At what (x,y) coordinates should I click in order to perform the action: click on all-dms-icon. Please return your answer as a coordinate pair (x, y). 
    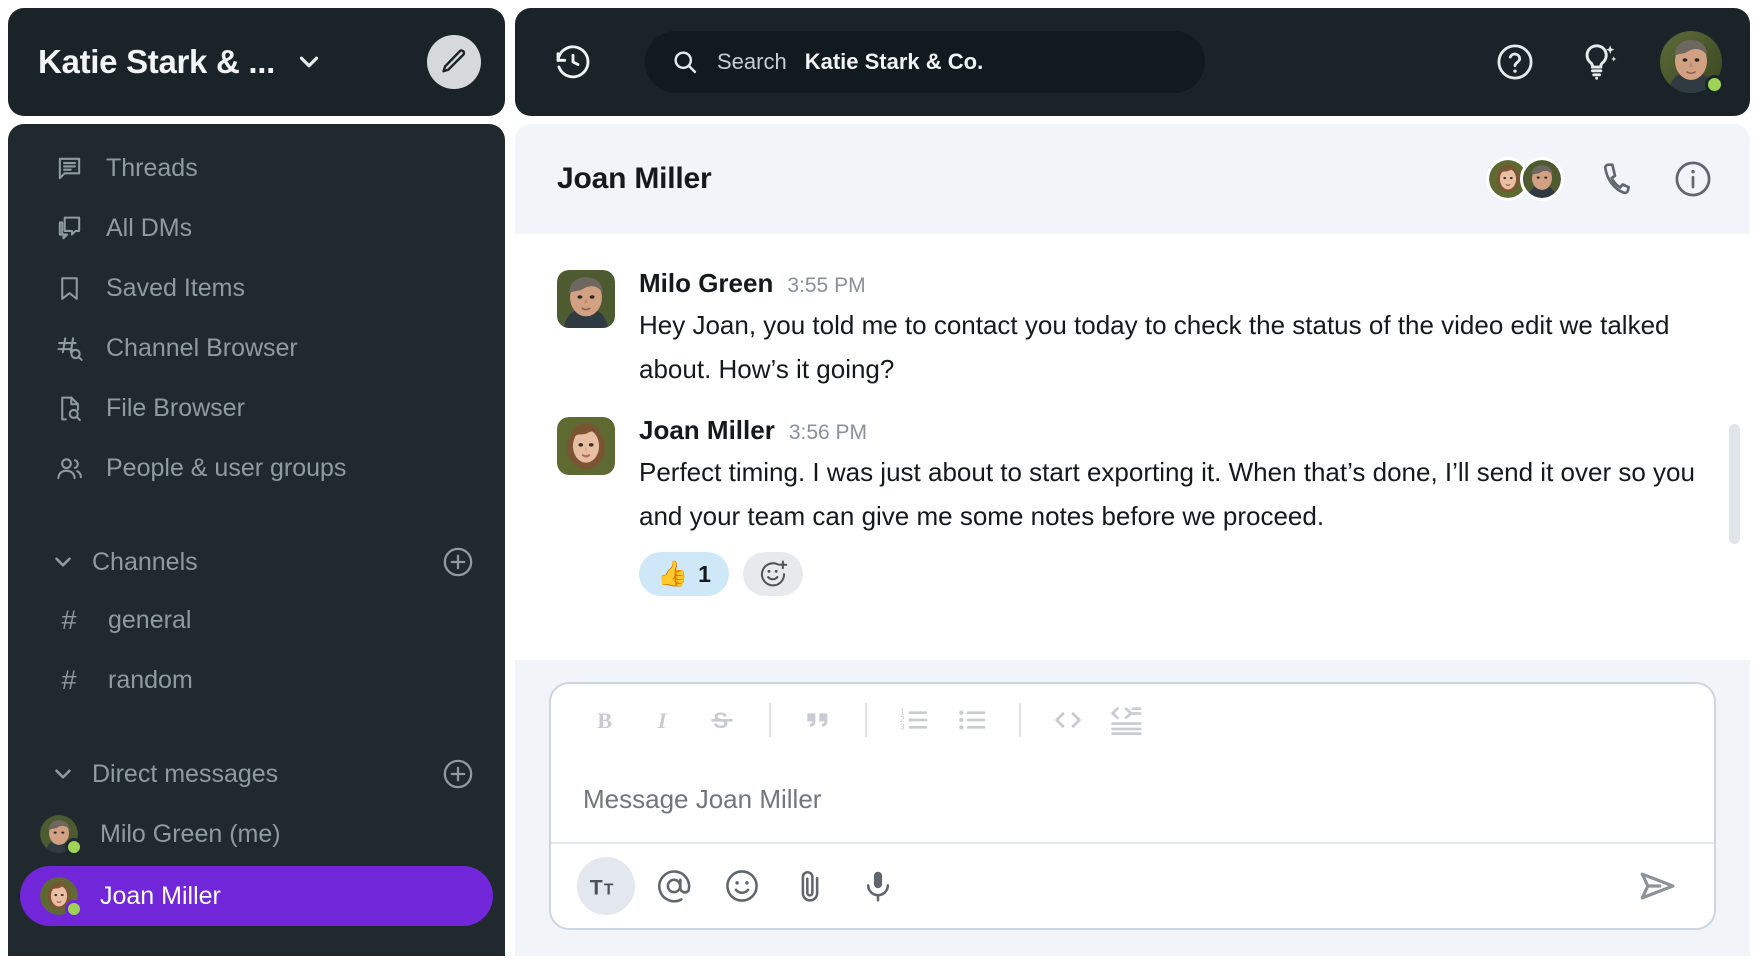
    Looking at the image, I should click on (69, 228).